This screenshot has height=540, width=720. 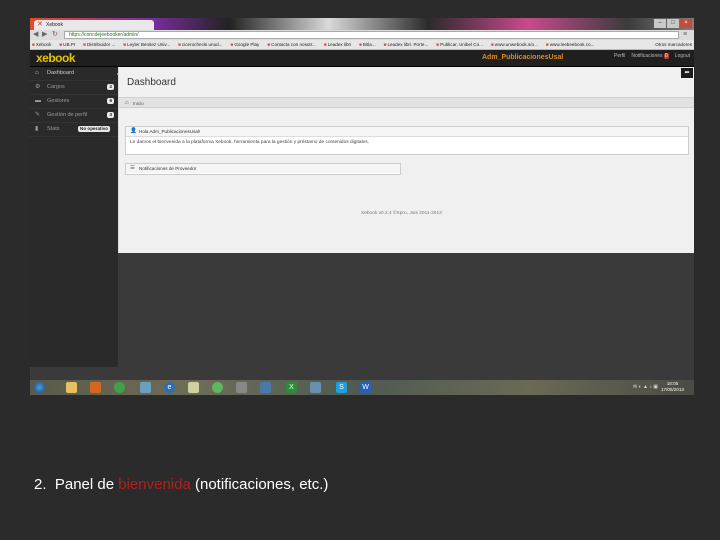 I want to click on window-controls: – □ ×, so click(x=673, y=23).